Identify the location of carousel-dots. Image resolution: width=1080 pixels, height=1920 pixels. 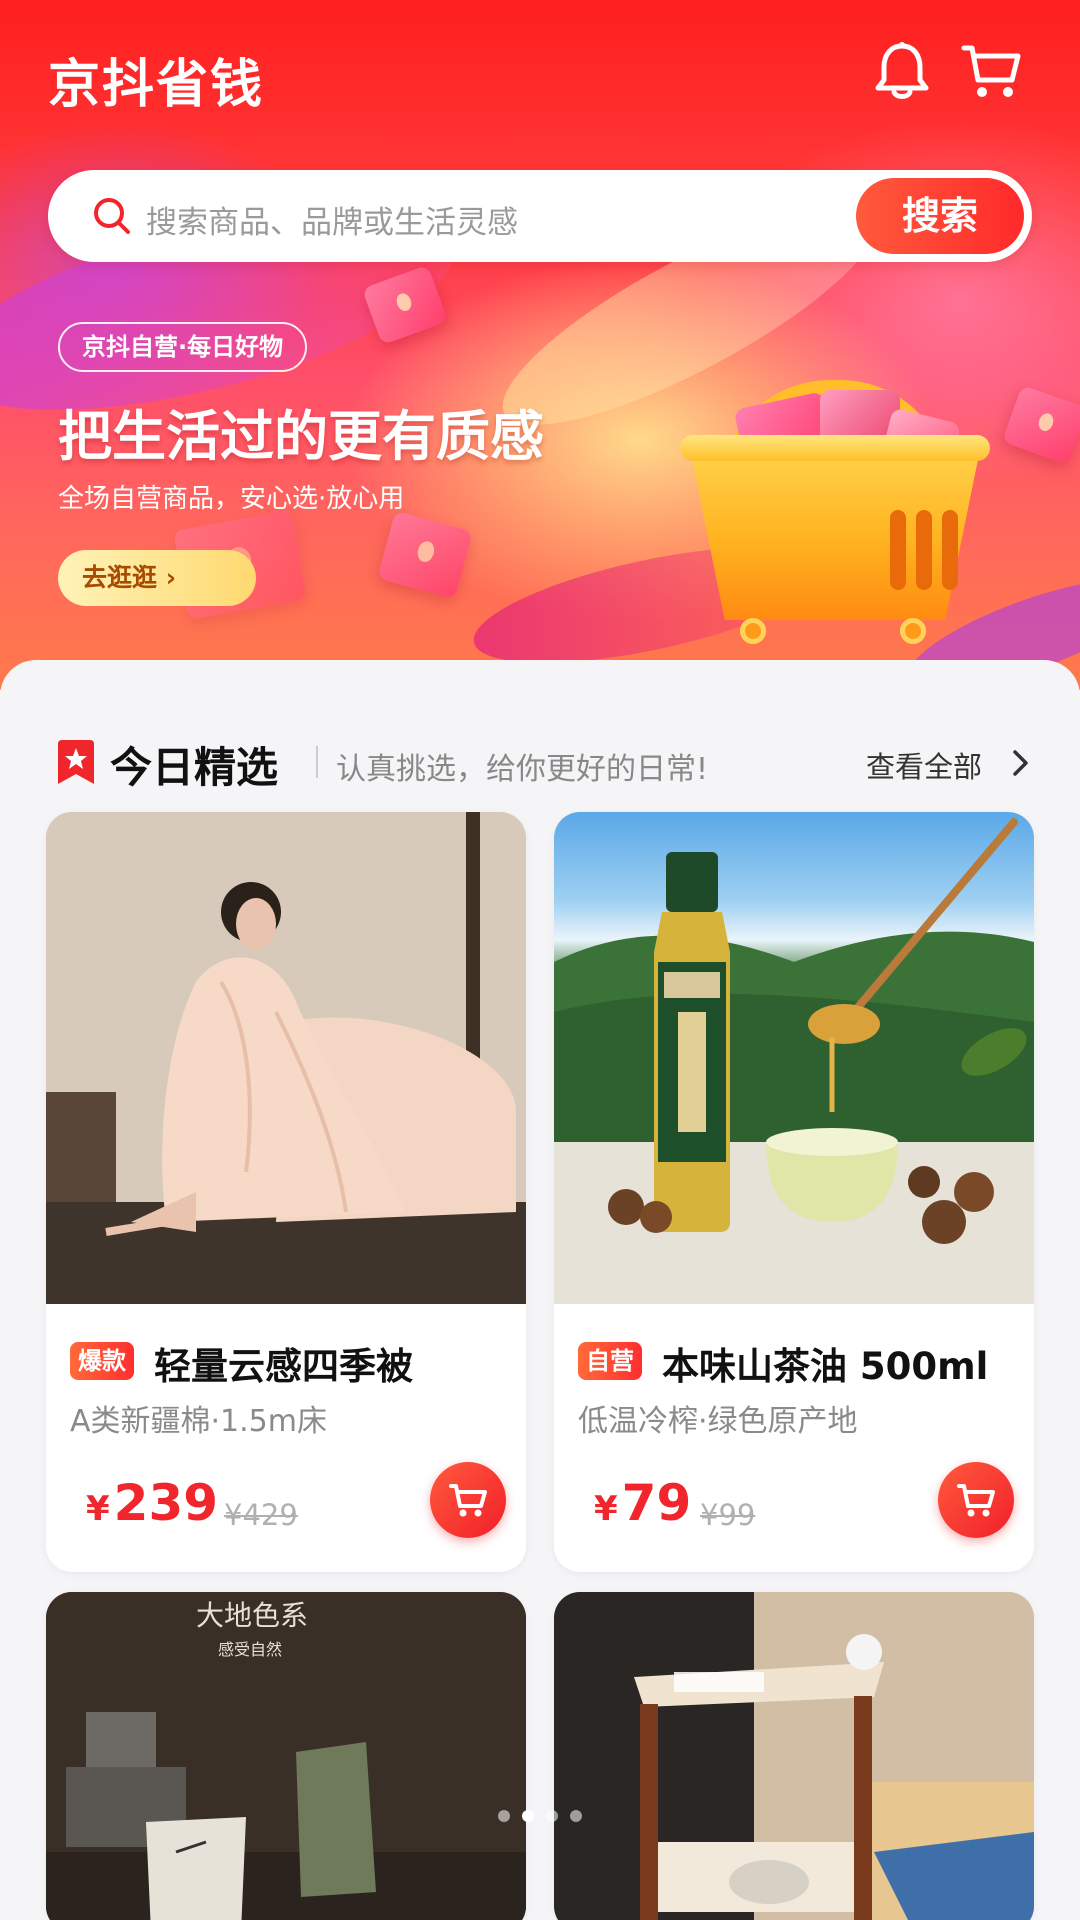
(540, 1816).